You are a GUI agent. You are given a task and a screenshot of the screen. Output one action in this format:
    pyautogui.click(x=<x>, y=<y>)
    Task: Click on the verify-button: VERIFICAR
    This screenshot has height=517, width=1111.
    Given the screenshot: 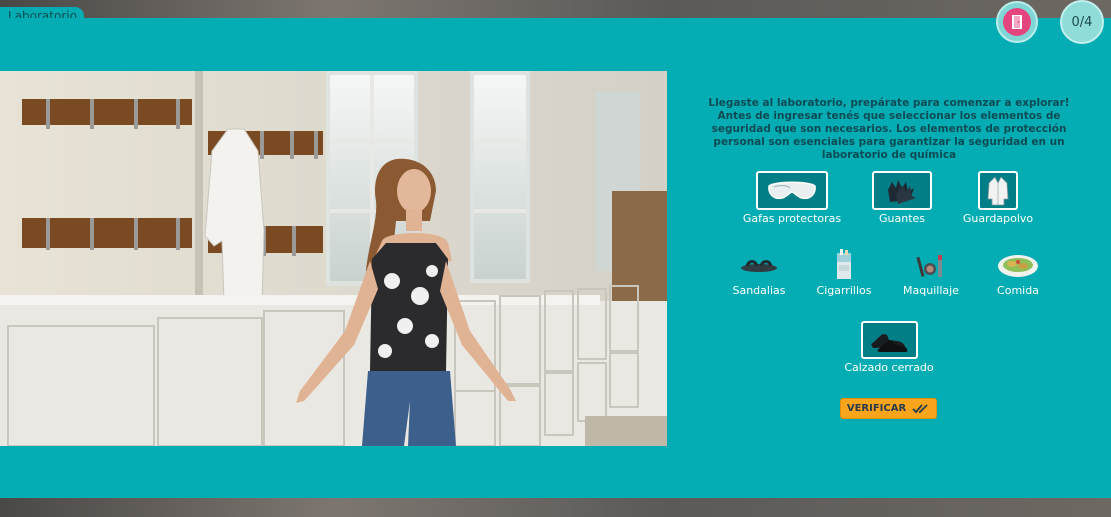 What is the action you would take?
    pyautogui.click(x=888, y=408)
    